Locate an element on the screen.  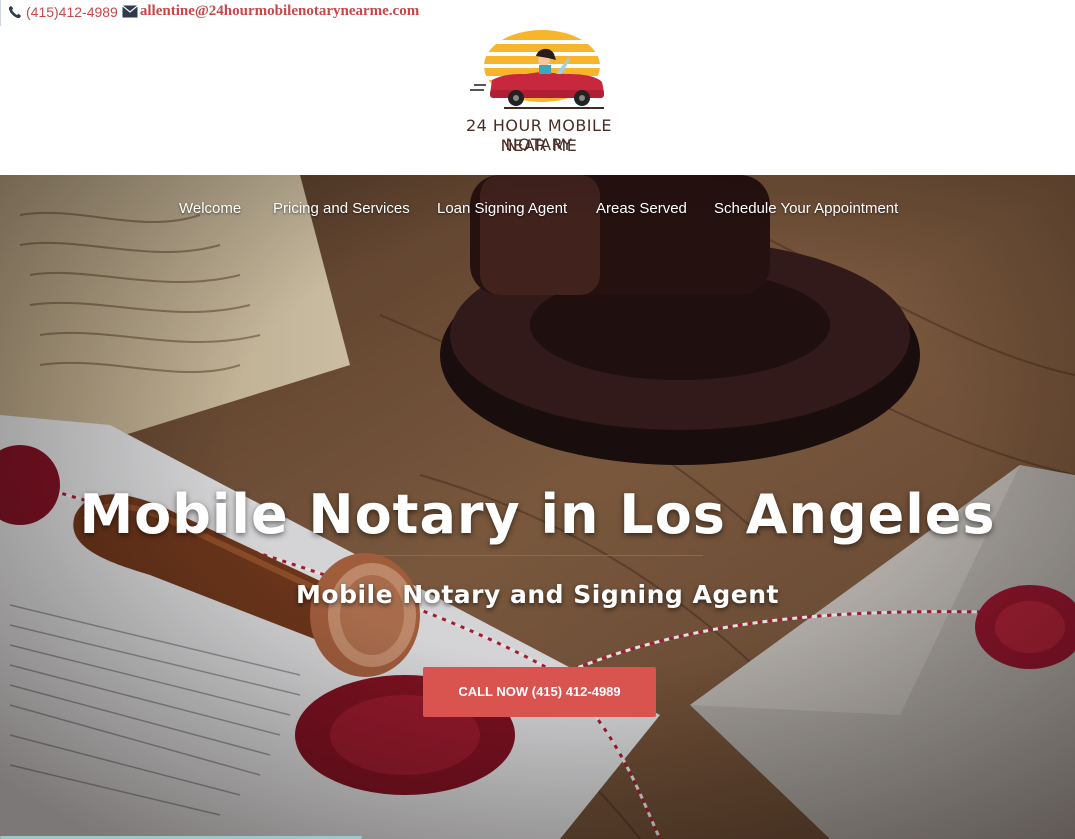
nav-item-welcome: Welcome is located at coordinates (210, 208).